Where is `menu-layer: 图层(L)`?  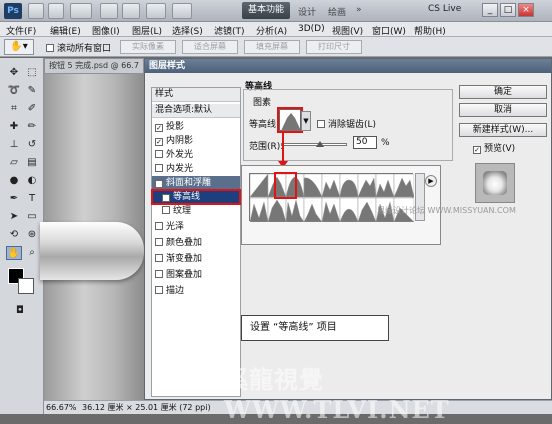
menu-layer: 图层(L) is located at coordinates (147, 30).